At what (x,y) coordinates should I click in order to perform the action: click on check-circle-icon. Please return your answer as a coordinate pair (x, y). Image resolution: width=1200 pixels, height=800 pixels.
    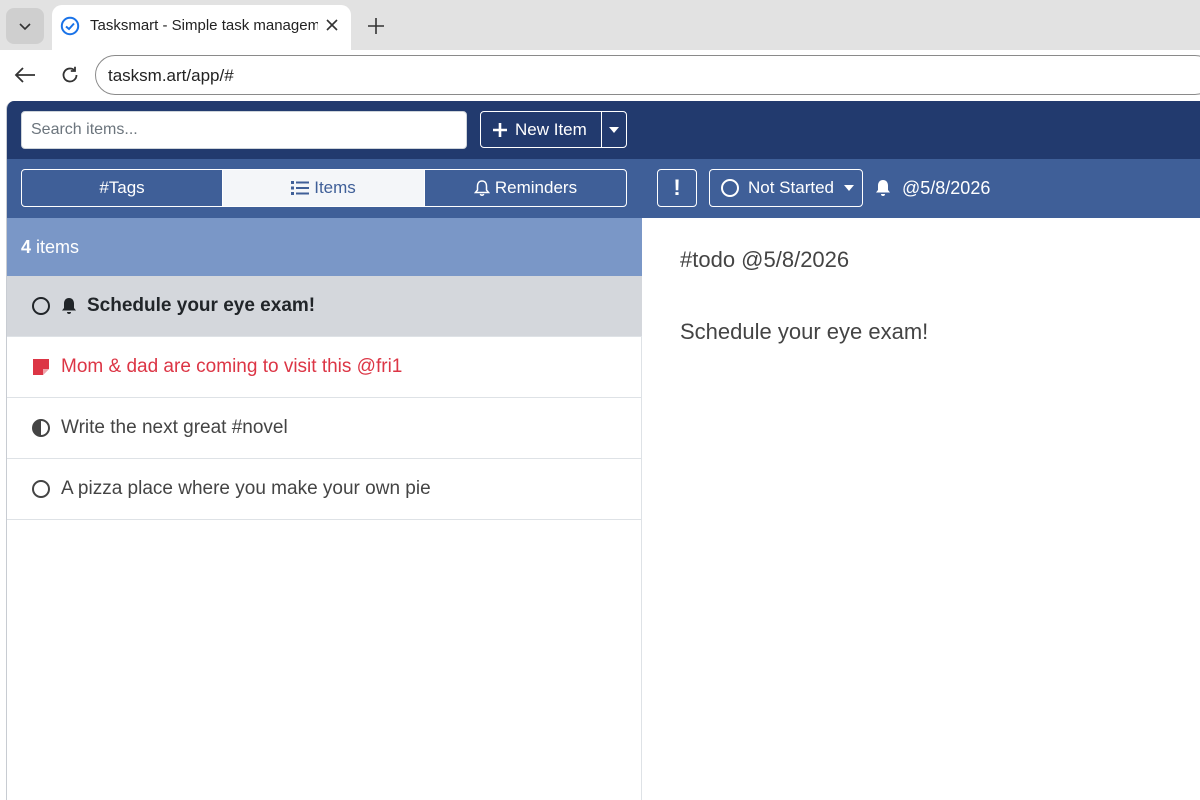
    Looking at the image, I should click on (70, 26).